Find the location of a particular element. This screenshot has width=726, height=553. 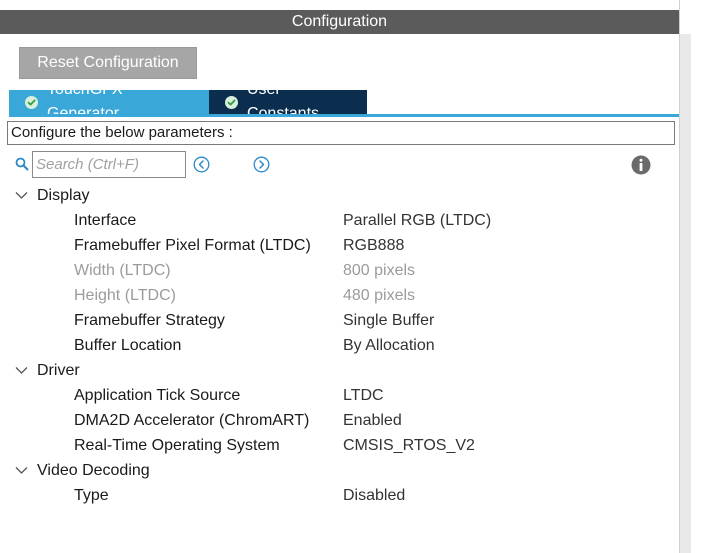

param-name: Width (LTDC) is located at coordinates (122, 270).